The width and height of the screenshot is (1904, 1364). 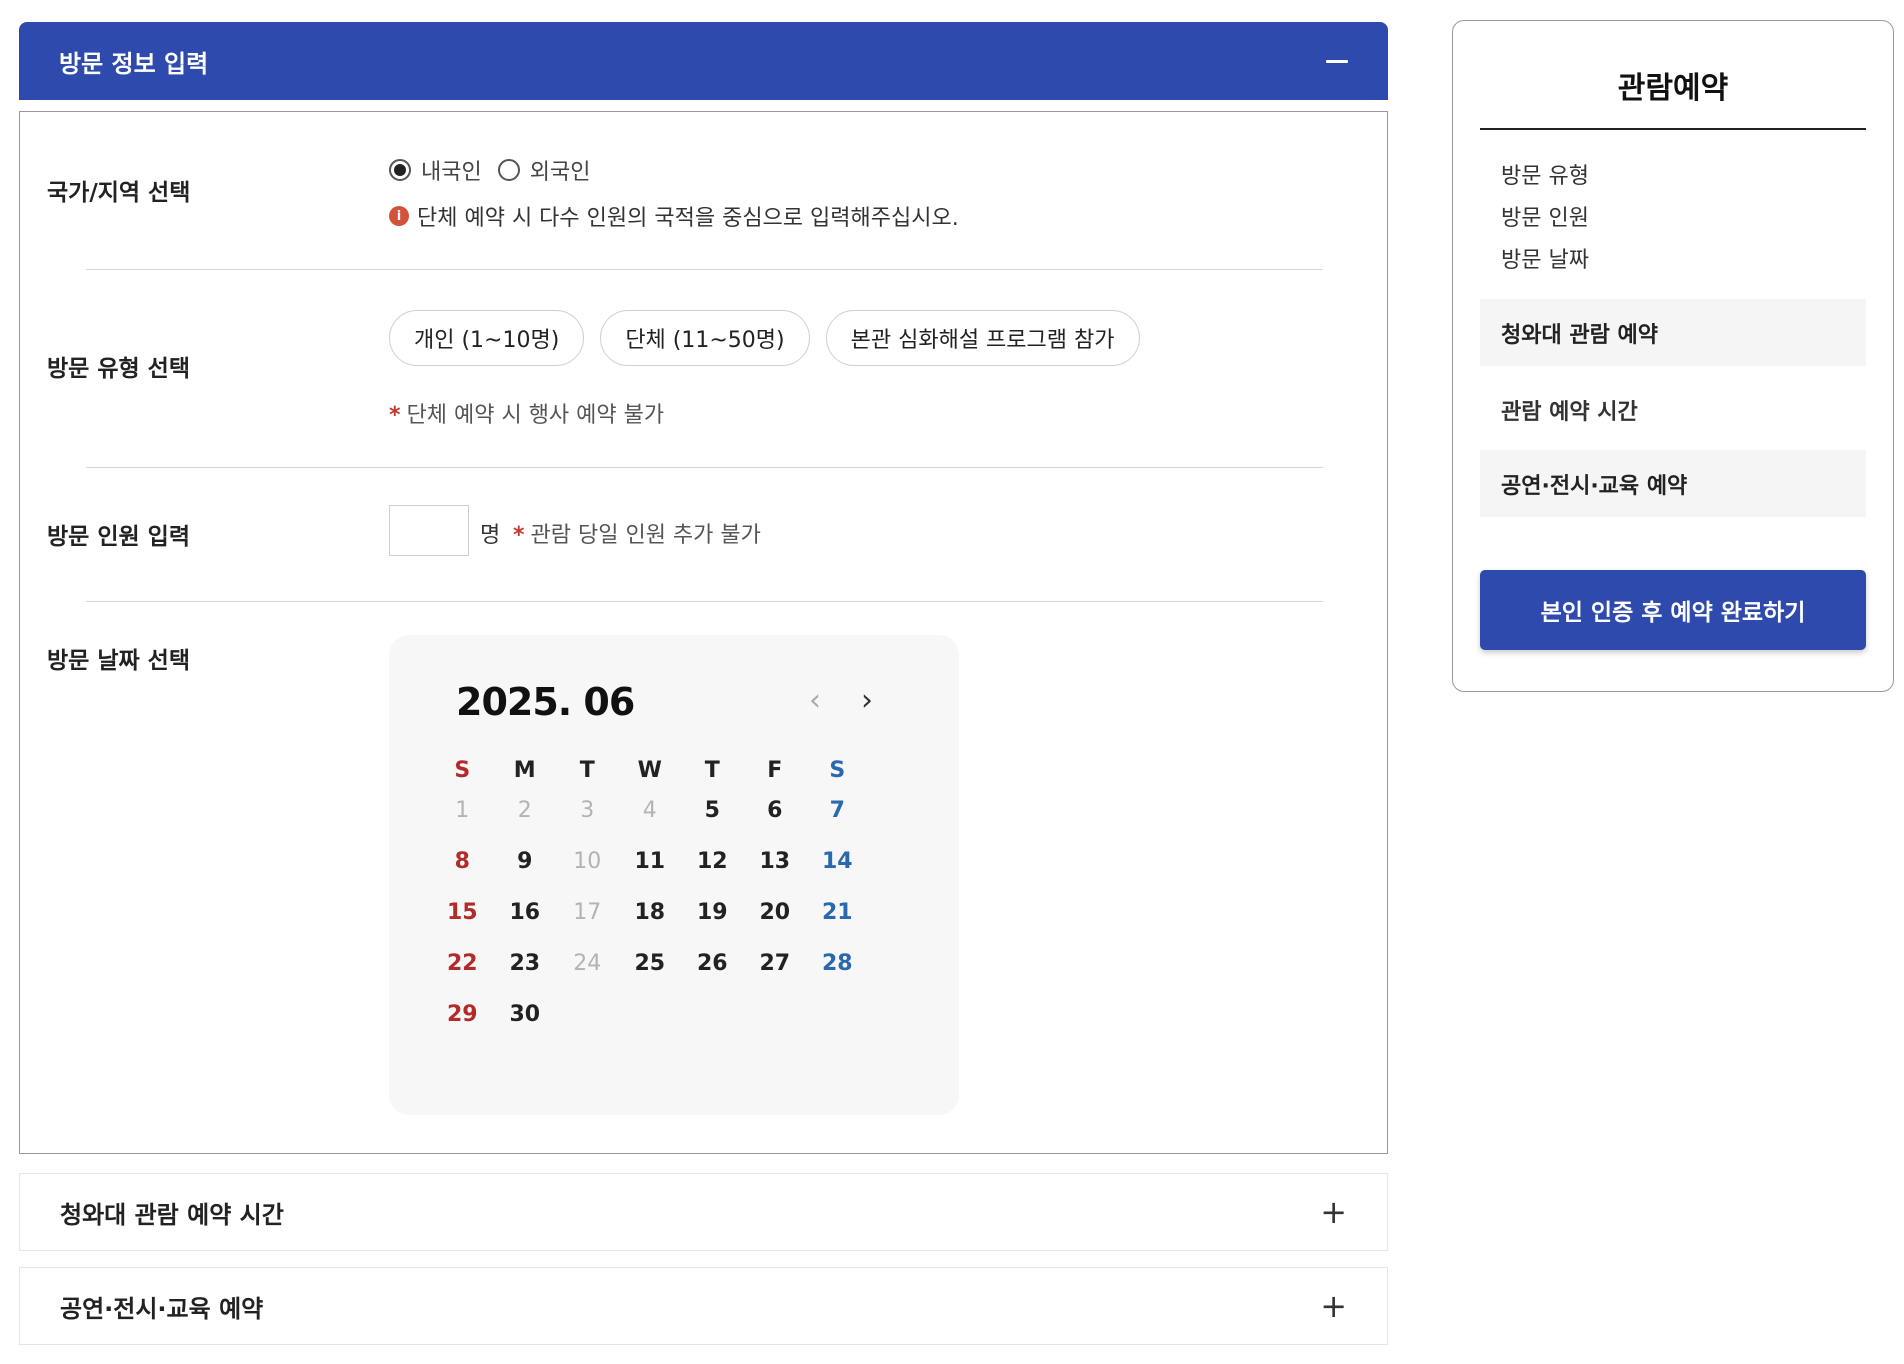 I want to click on calendar-day: 17, so click(x=587, y=912).